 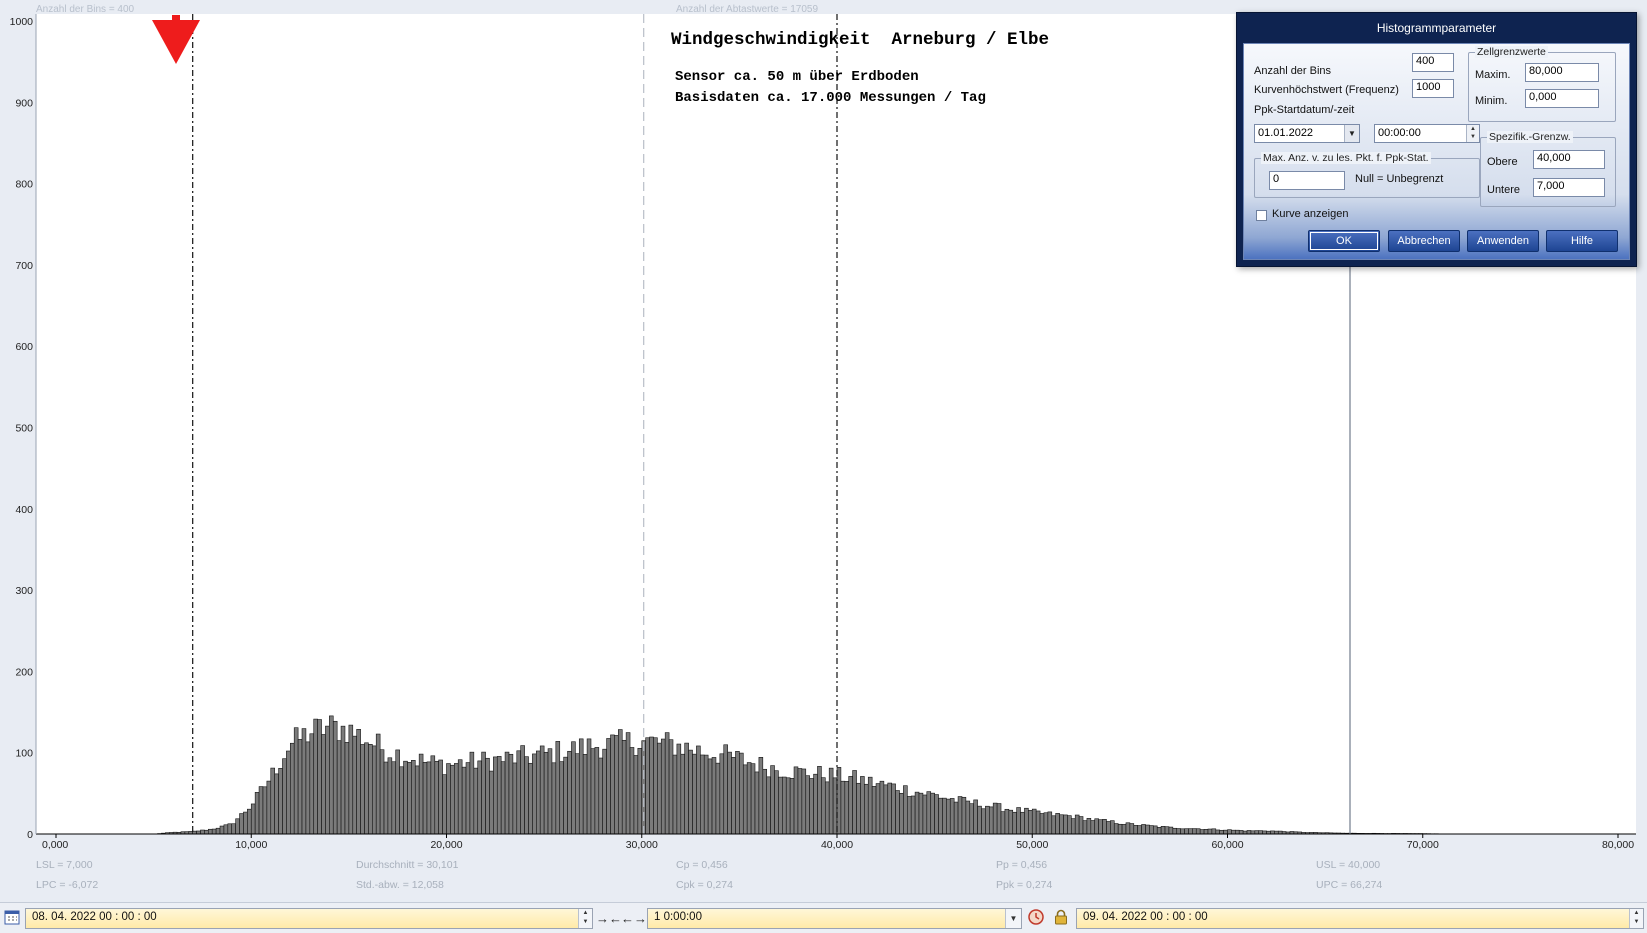 What do you see at coordinates (609, 919) in the screenshot?
I see `zoom-in-icon: →←` at bounding box center [609, 919].